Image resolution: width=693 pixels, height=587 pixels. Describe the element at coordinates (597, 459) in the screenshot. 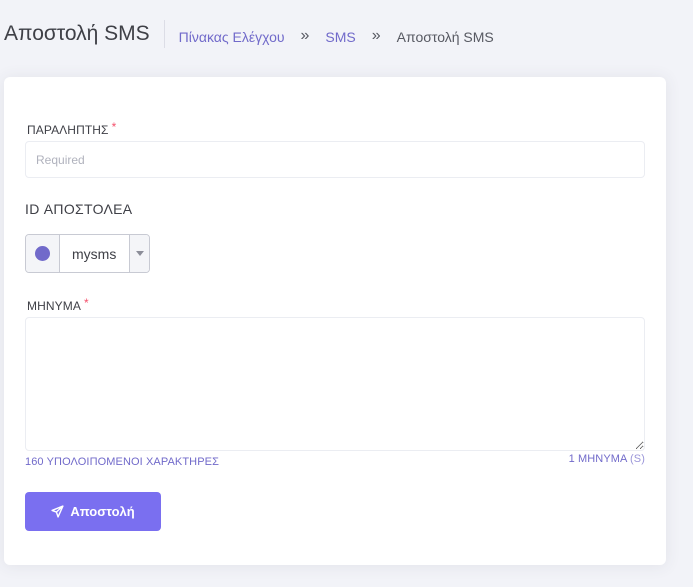

I see `message-count-text: 1 ΜΗΝΥΜΑ` at that location.